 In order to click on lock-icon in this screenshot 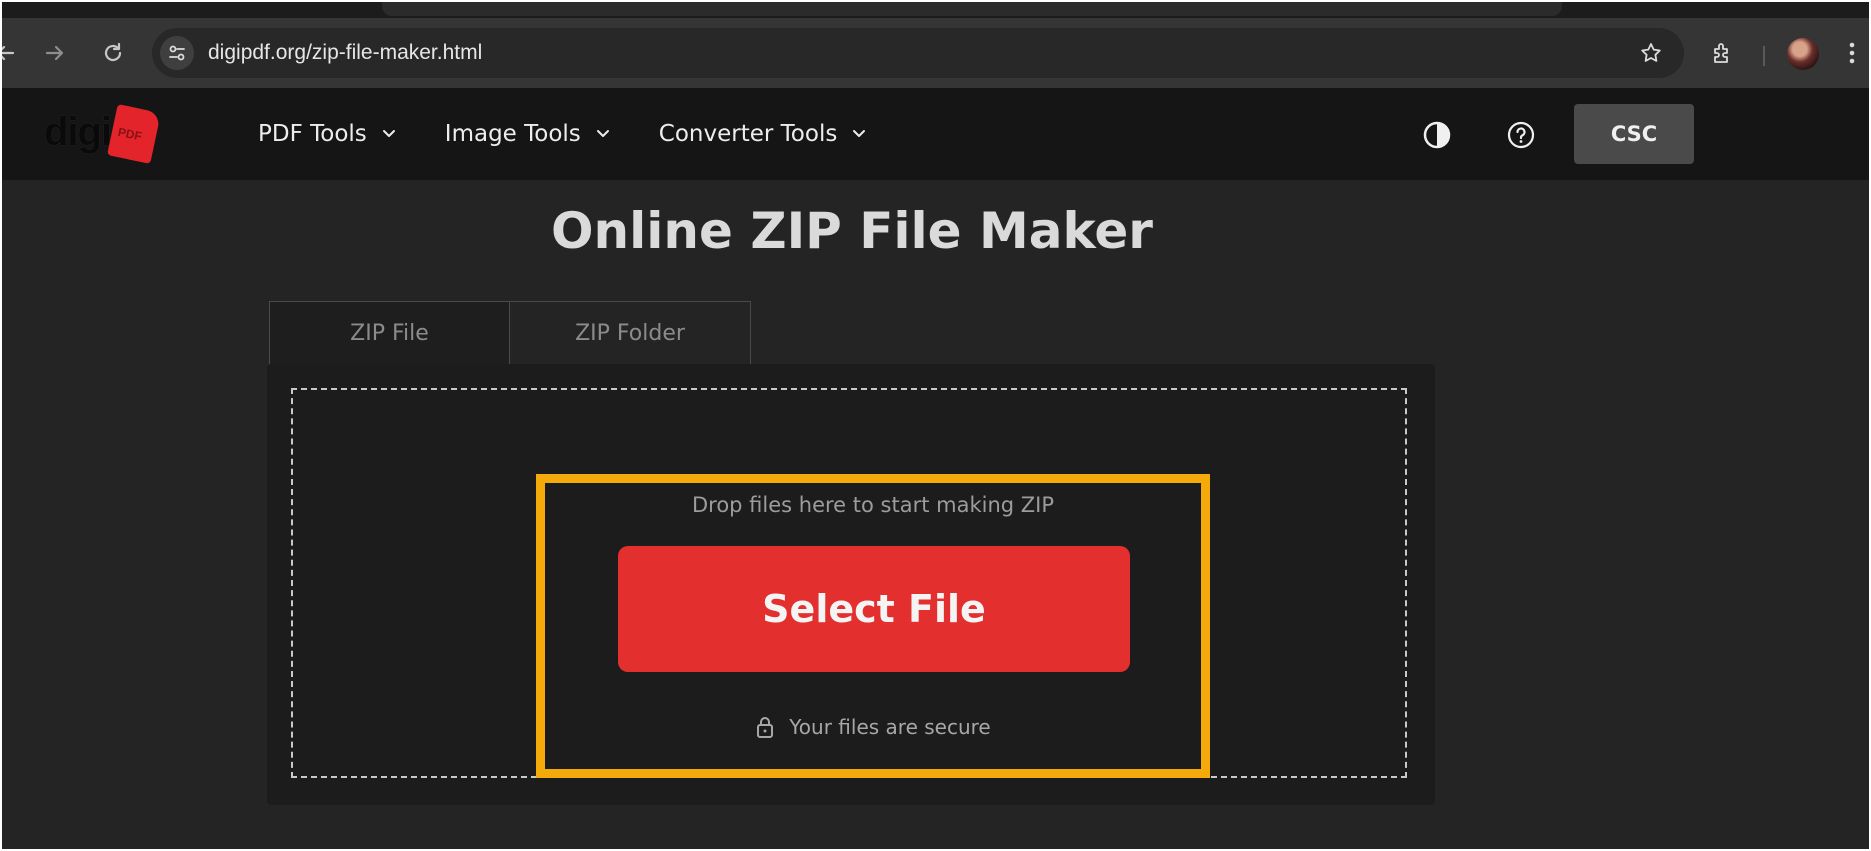, I will do `click(765, 727)`.